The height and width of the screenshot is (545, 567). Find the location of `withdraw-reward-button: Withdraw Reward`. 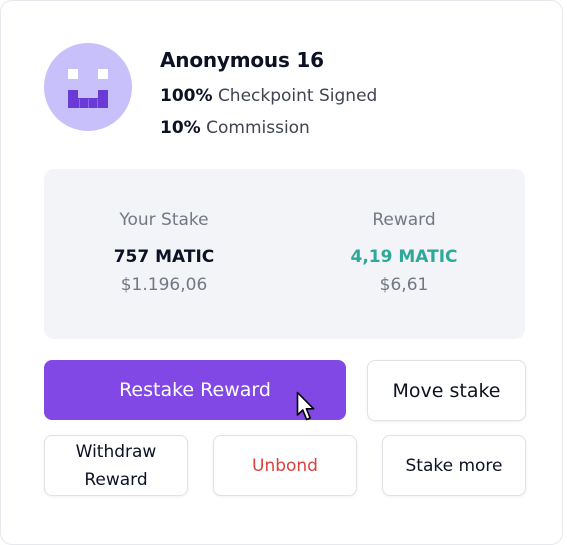

withdraw-reward-button: Withdraw Reward is located at coordinates (116, 465).